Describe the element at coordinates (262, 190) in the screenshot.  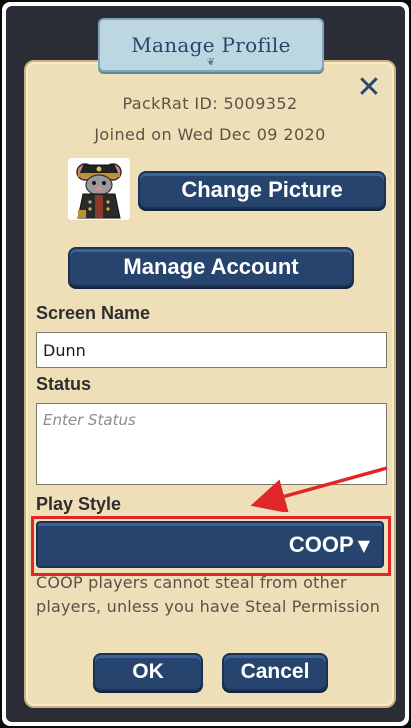
I see `change-picture-button: Change Picture` at that location.